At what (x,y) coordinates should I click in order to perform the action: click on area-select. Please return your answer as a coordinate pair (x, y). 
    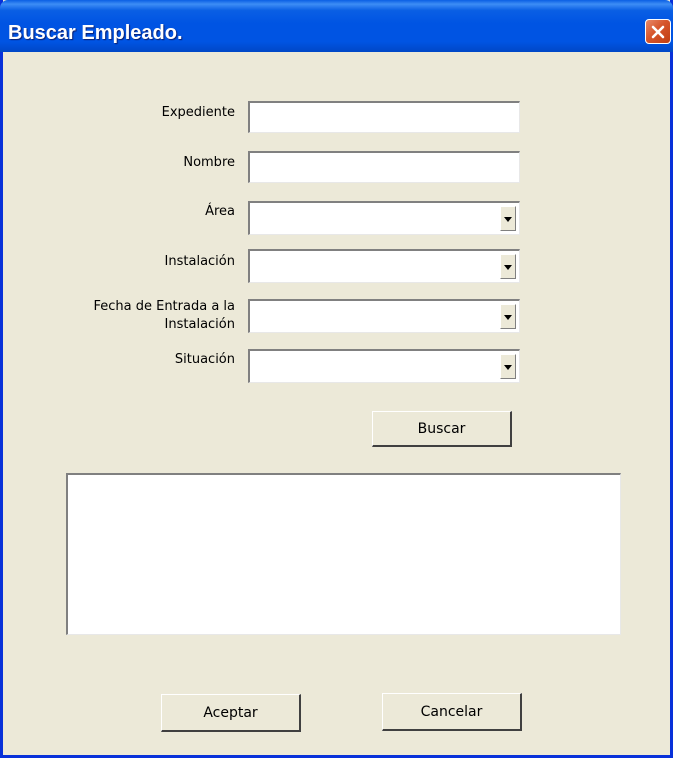
    Looking at the image, I should click on (384, 218).